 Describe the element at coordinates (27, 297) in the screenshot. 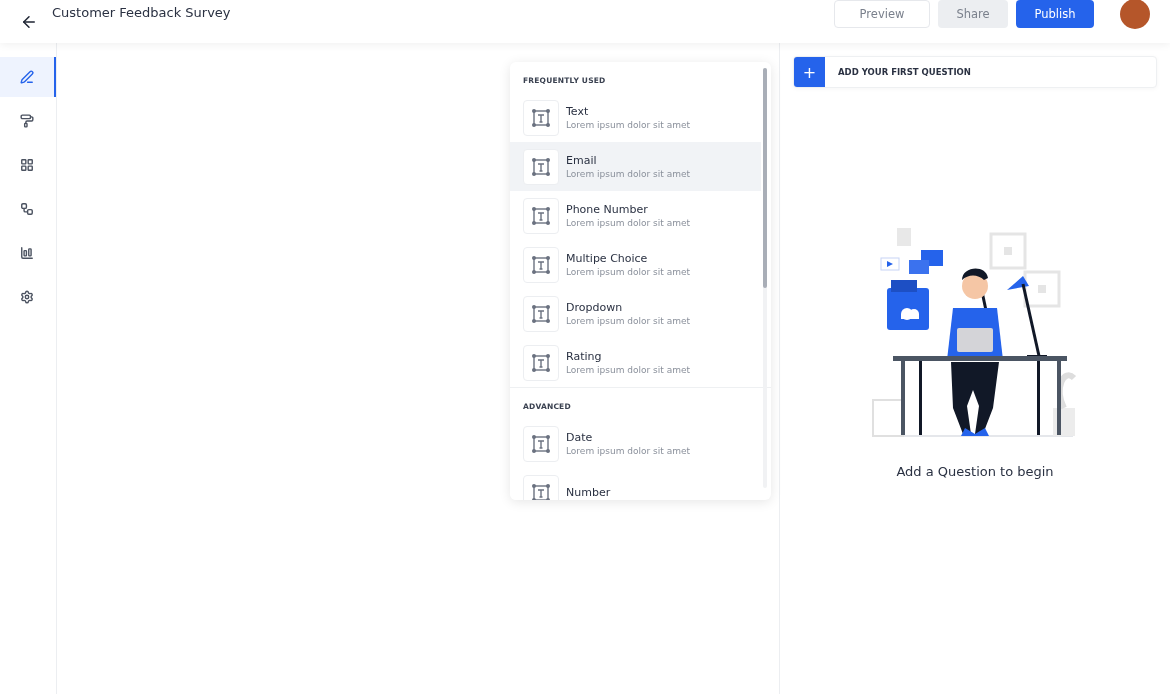

I see `settings-icon` at that location.